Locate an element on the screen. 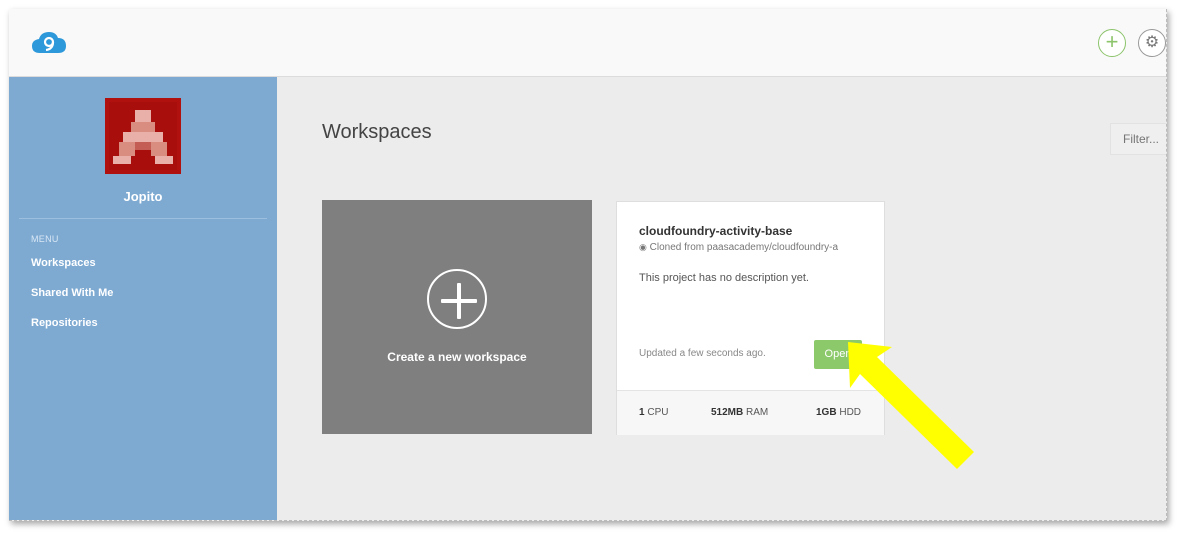 The width and height of the screenshot is (1183, 537). sidebar-item-shared-with-me: Shared With Me is located at coordinates (72, 293).